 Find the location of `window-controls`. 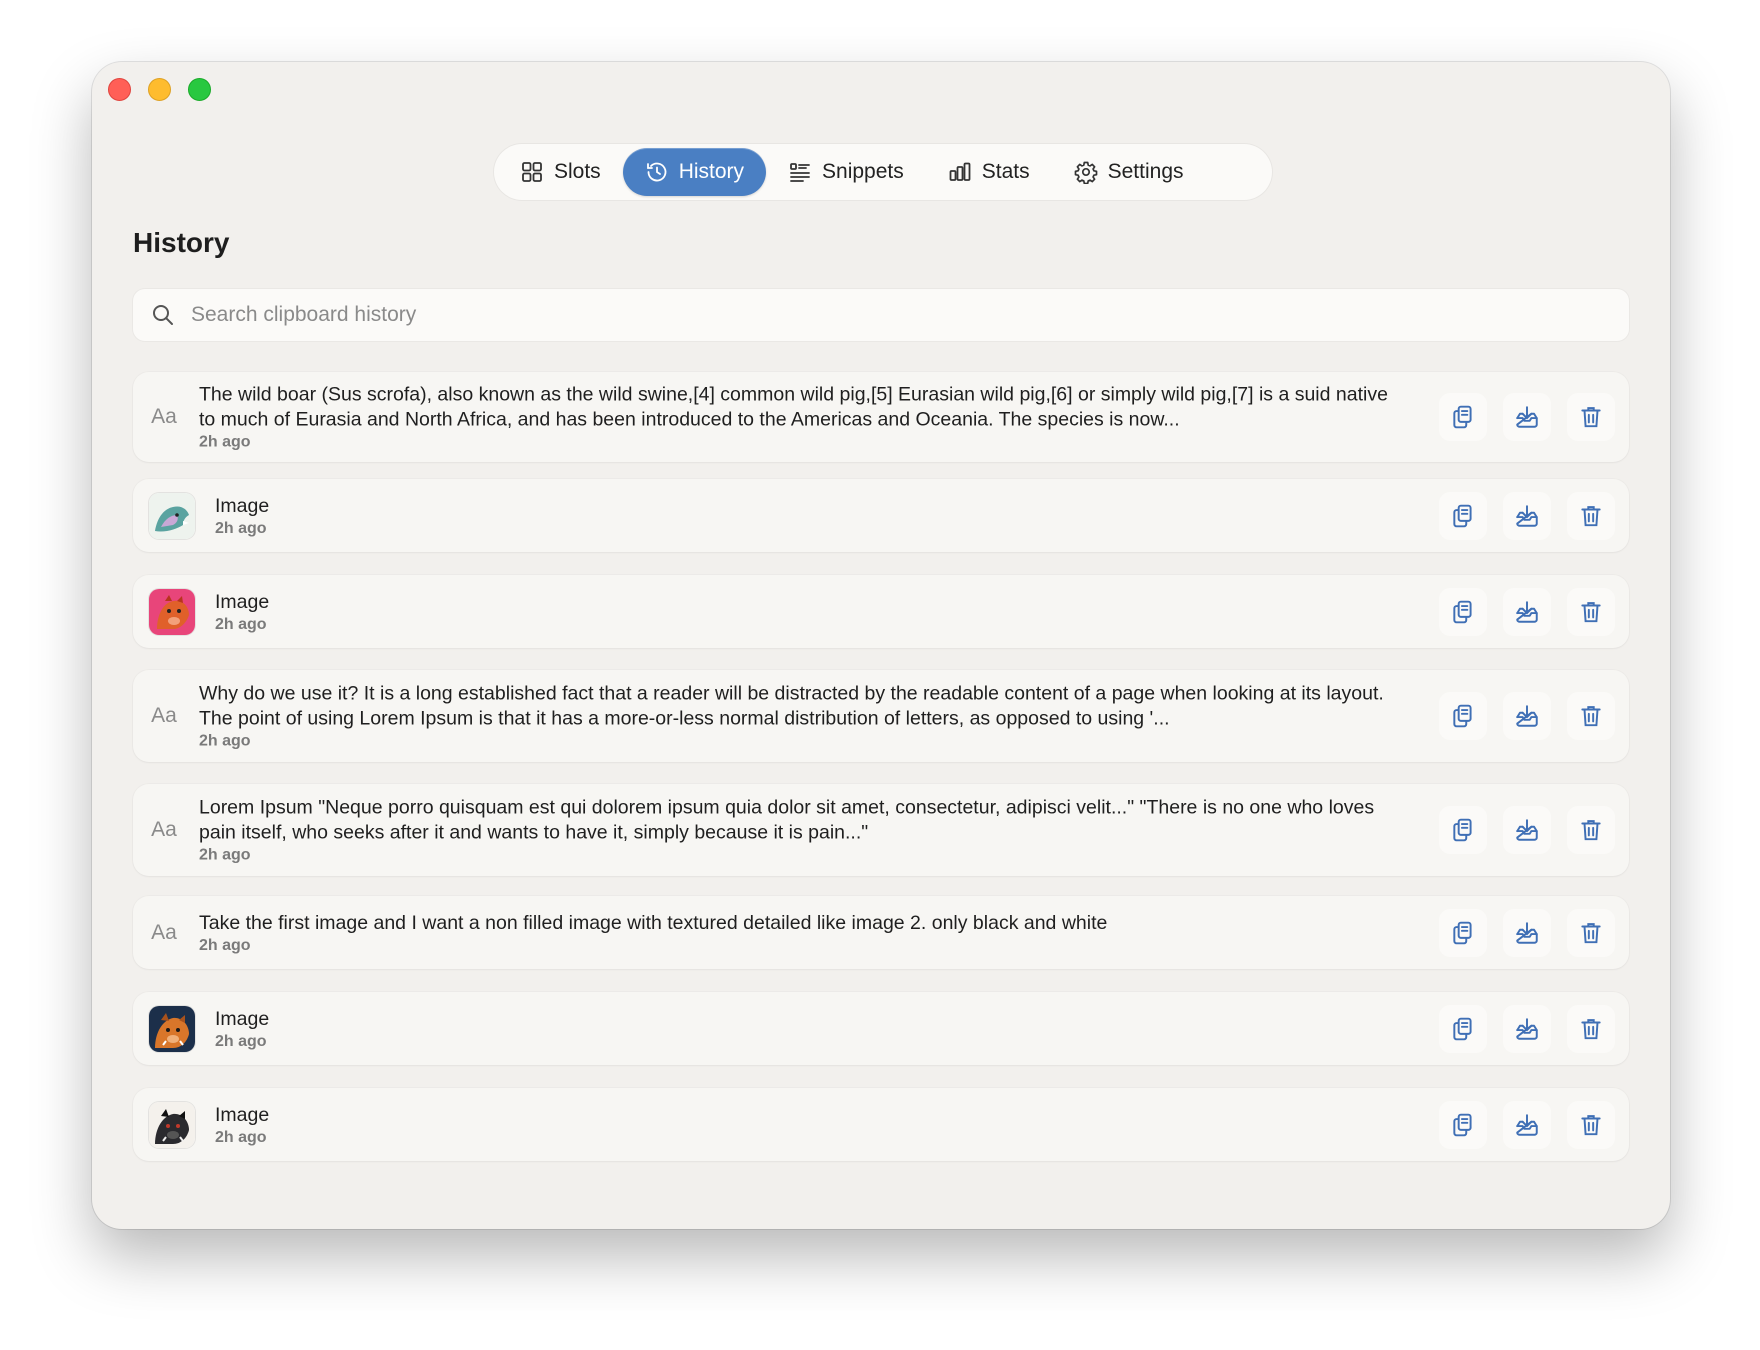

window-controls is located at coordinates (159, 89).